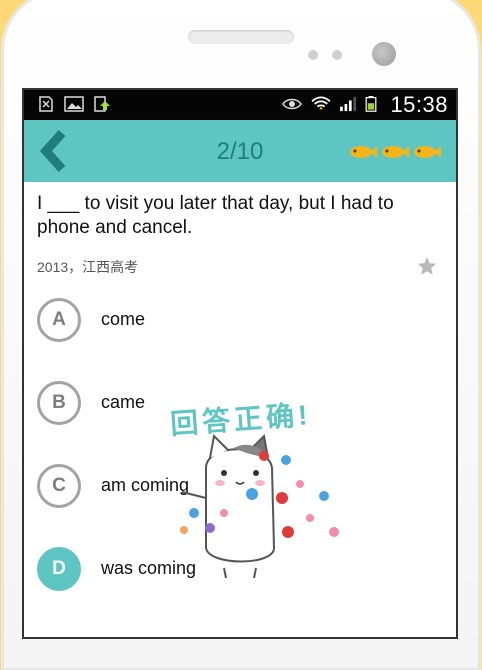 This screenshot has height=670, width=482. What do you see at coordinates (240, 322) in the screenshot?
I see `option-a: A come` at bounding box center [240, 322].